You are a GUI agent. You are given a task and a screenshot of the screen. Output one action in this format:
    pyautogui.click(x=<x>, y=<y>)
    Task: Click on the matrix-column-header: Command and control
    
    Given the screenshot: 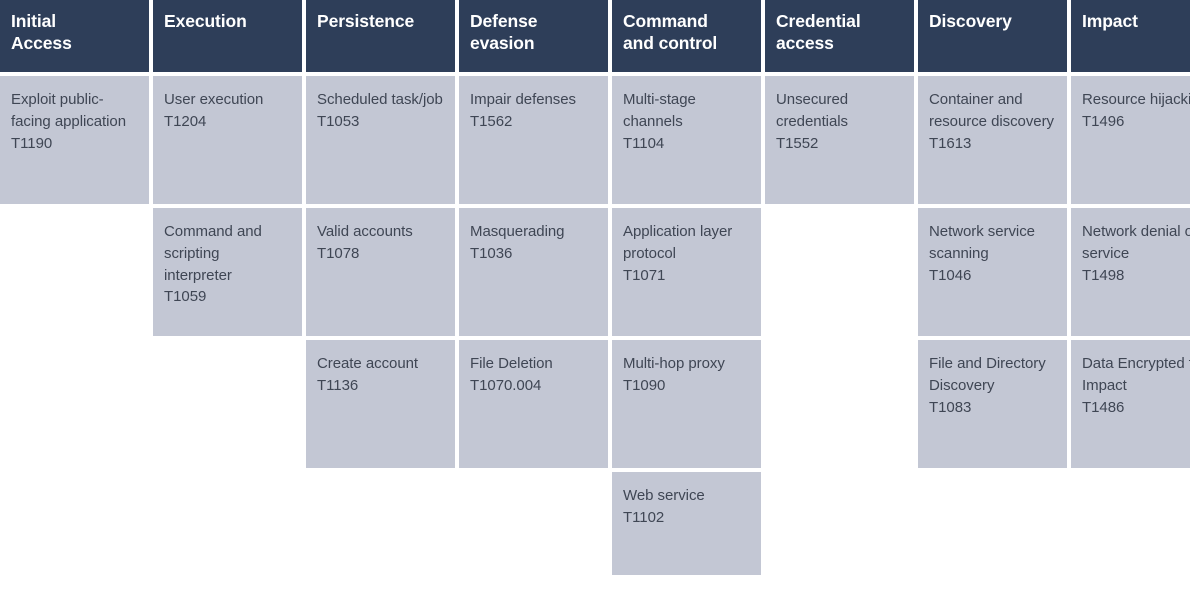 What is the action you would take?
    pyautogui.click(x=686, y=36)
    